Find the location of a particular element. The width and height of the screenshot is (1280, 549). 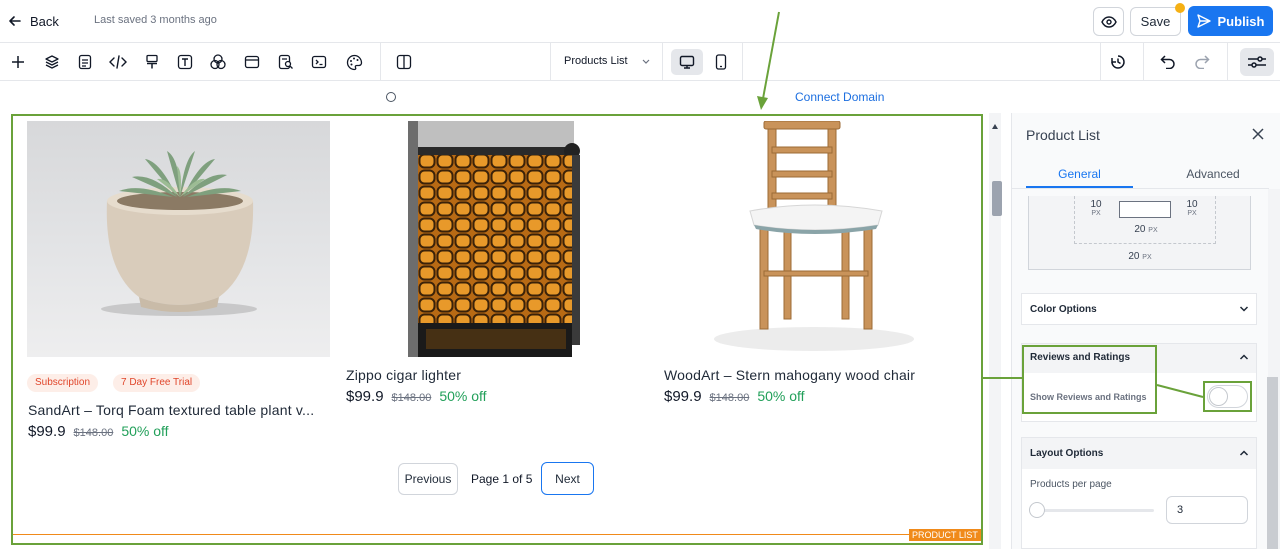

canvas-scroll-thumb is located at coordinates (997, 198).